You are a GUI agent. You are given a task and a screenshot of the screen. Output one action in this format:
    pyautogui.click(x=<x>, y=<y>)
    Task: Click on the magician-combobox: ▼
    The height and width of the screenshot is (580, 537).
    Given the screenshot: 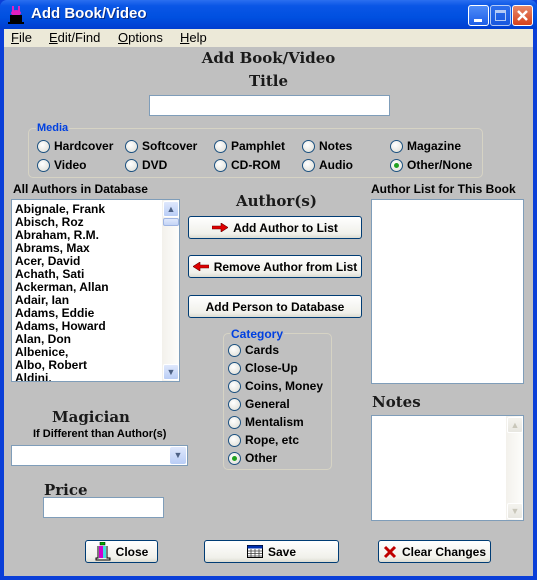 What is the action you would take?
    pyautogui.click(x=99, y=455)
    